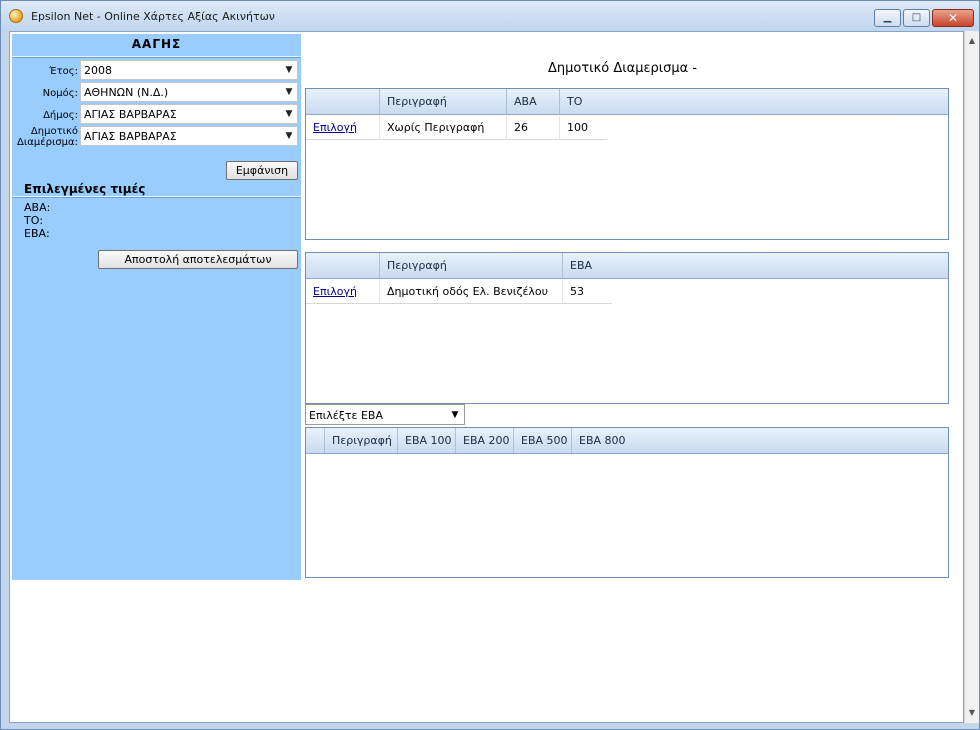  I want to click on selected-eba: ΕΒΑ:, so click(37, 233).